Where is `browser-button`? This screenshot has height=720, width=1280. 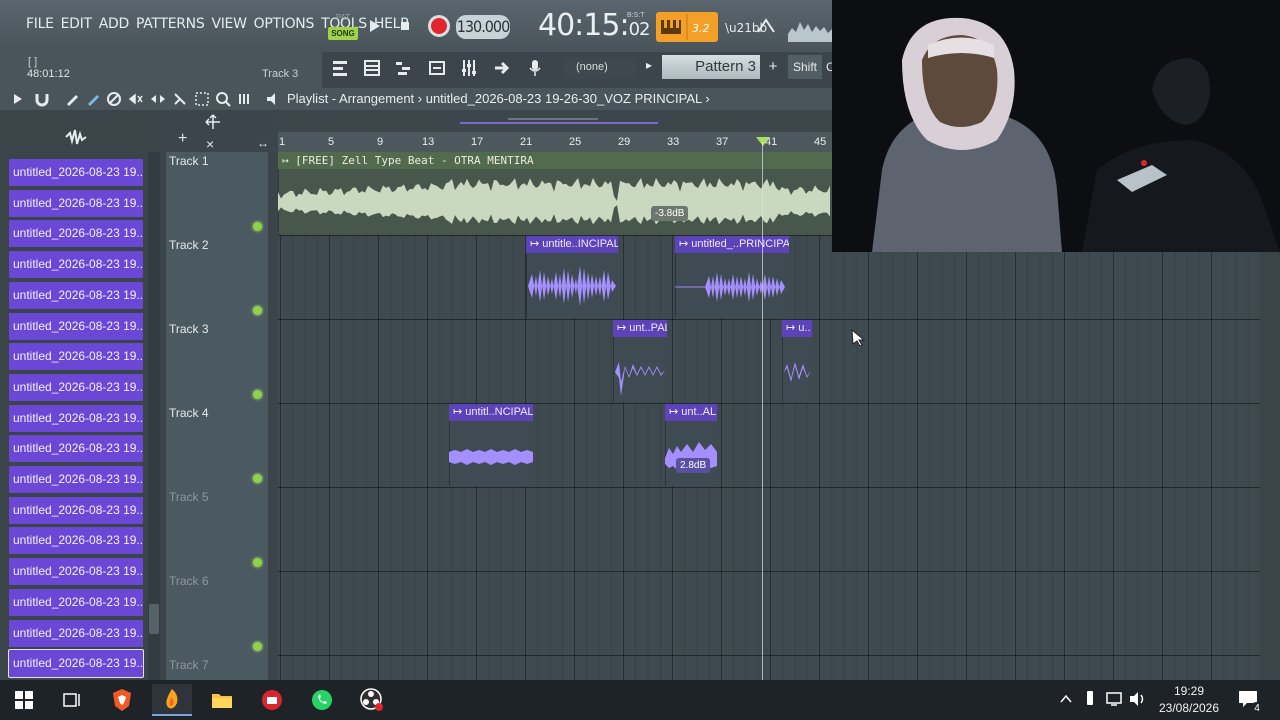
browser-button is located at coordinates (437, 68).